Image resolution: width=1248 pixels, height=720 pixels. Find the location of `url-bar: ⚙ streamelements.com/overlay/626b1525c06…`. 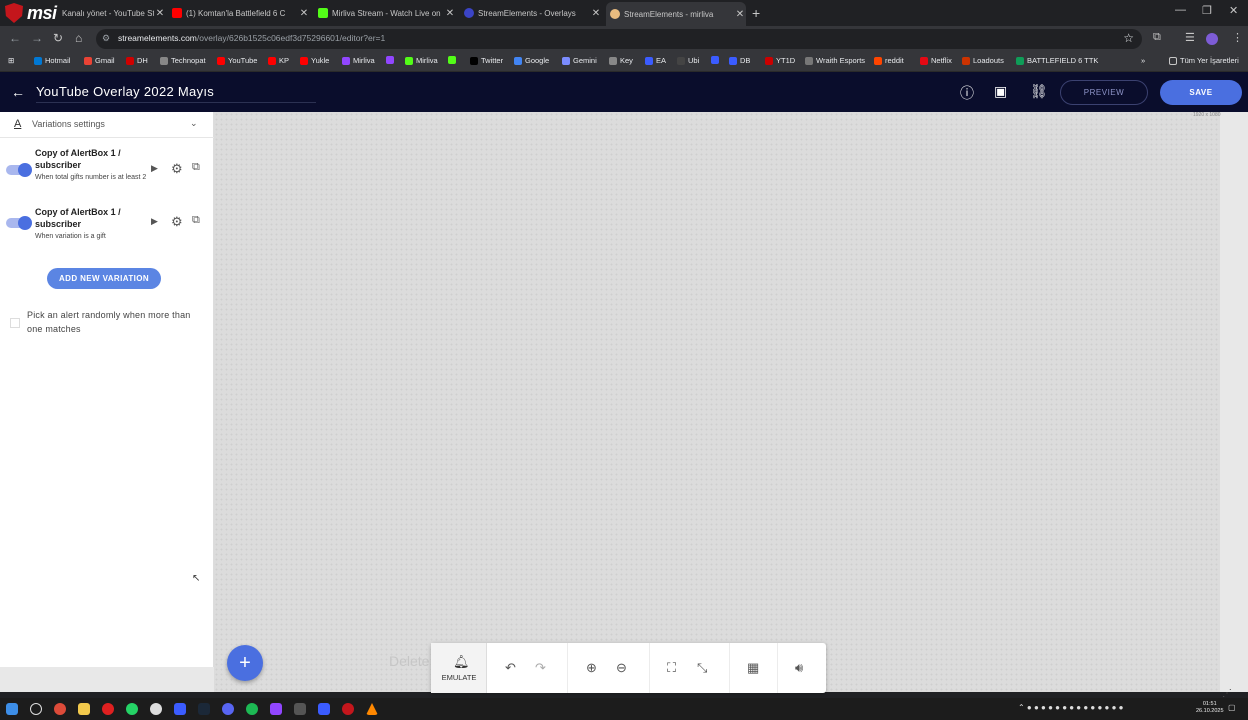

url-bar: ⚙ streamelements.com/overlay/626b1525c06… is located at coordinates (619, 39).